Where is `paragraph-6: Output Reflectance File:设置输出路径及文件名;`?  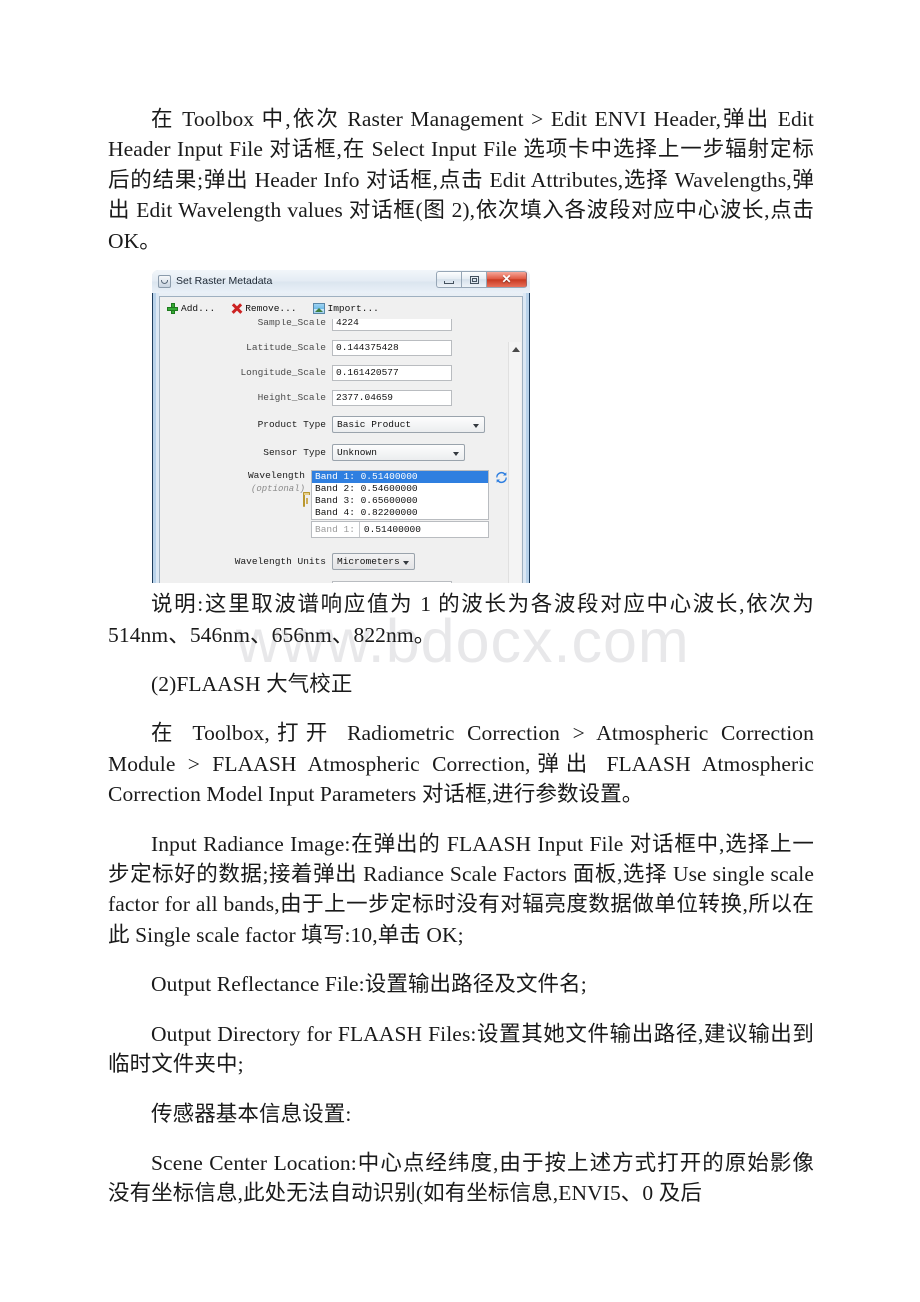
paragraph-6: Output Reflectance File:设置输出路径及文件名; is located at coordinates (369, 984).